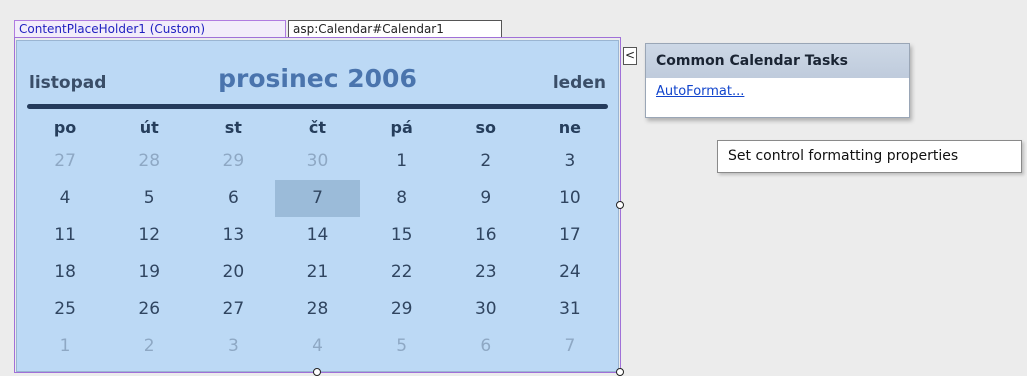 The width and height of the screenshot is (1027, 376). What do you see at coordinates (620, 205) in the screenshot?
I see `resize-handle-right` at bounding box center [620, 205].